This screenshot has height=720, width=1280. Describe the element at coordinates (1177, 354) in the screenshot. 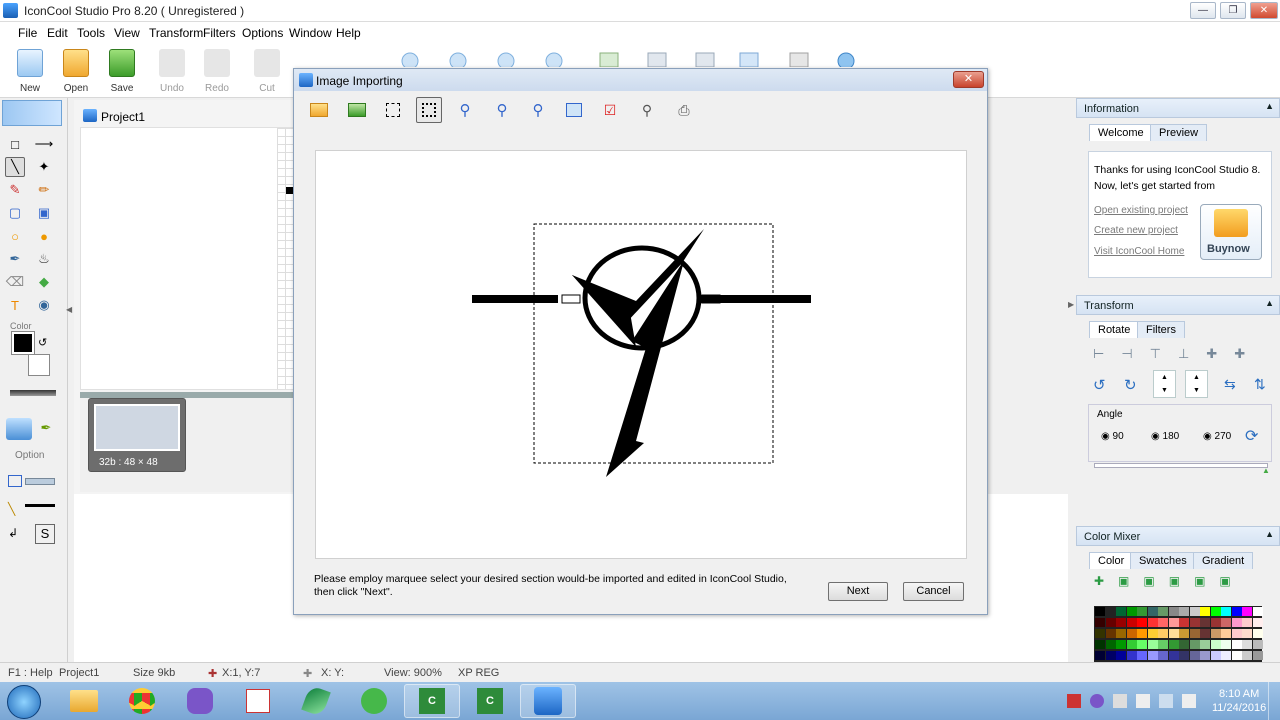

I see `align-icons-row: ⊢⊣⊤⊥✚✚` at that location.